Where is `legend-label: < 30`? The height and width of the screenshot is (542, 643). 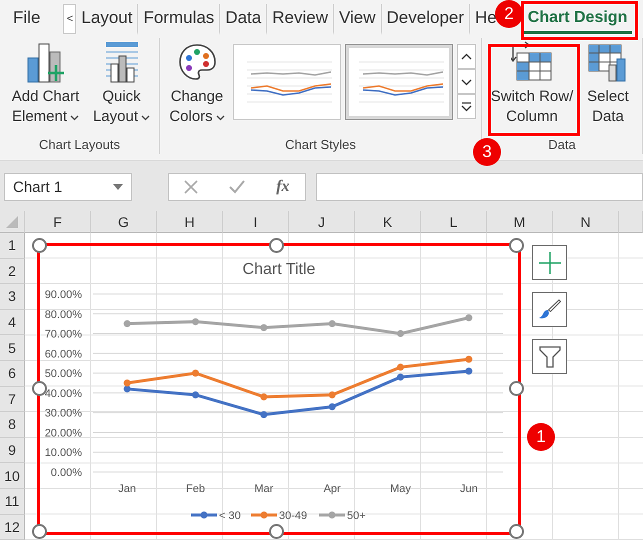
legend-label: < 30 is located at coordinates (230, 516).